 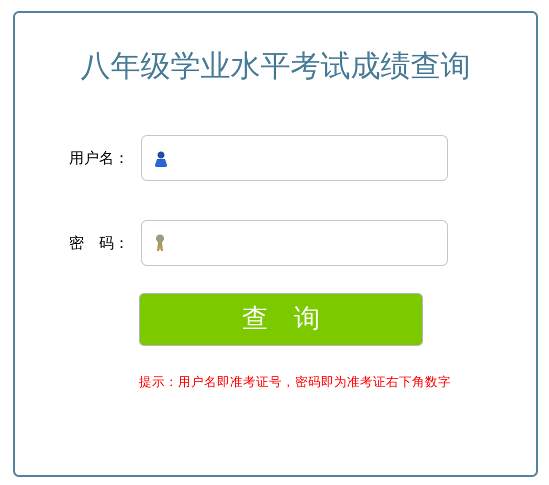 What do you see at coordinates (294, 243) in the screenshot?
I see `password-field` at bounding box center [294, 243].